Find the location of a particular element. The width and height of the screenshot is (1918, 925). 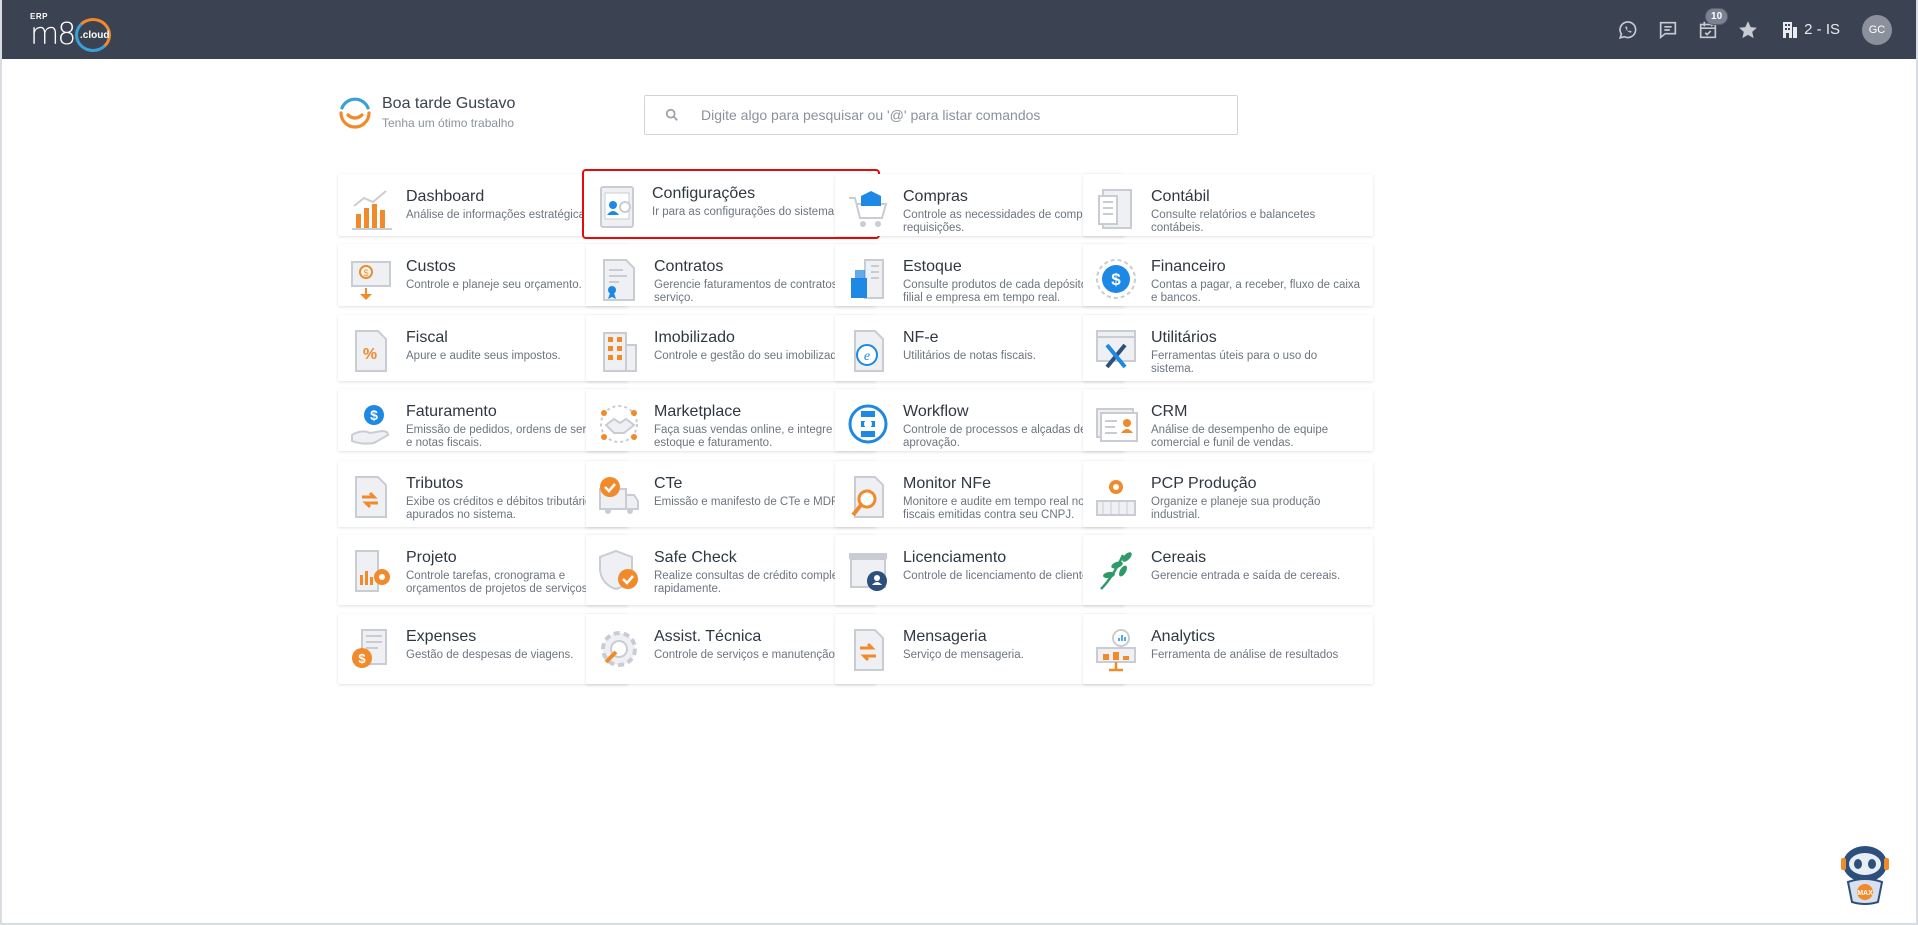

module-title: Configurações is located at coordinates (704, 193).